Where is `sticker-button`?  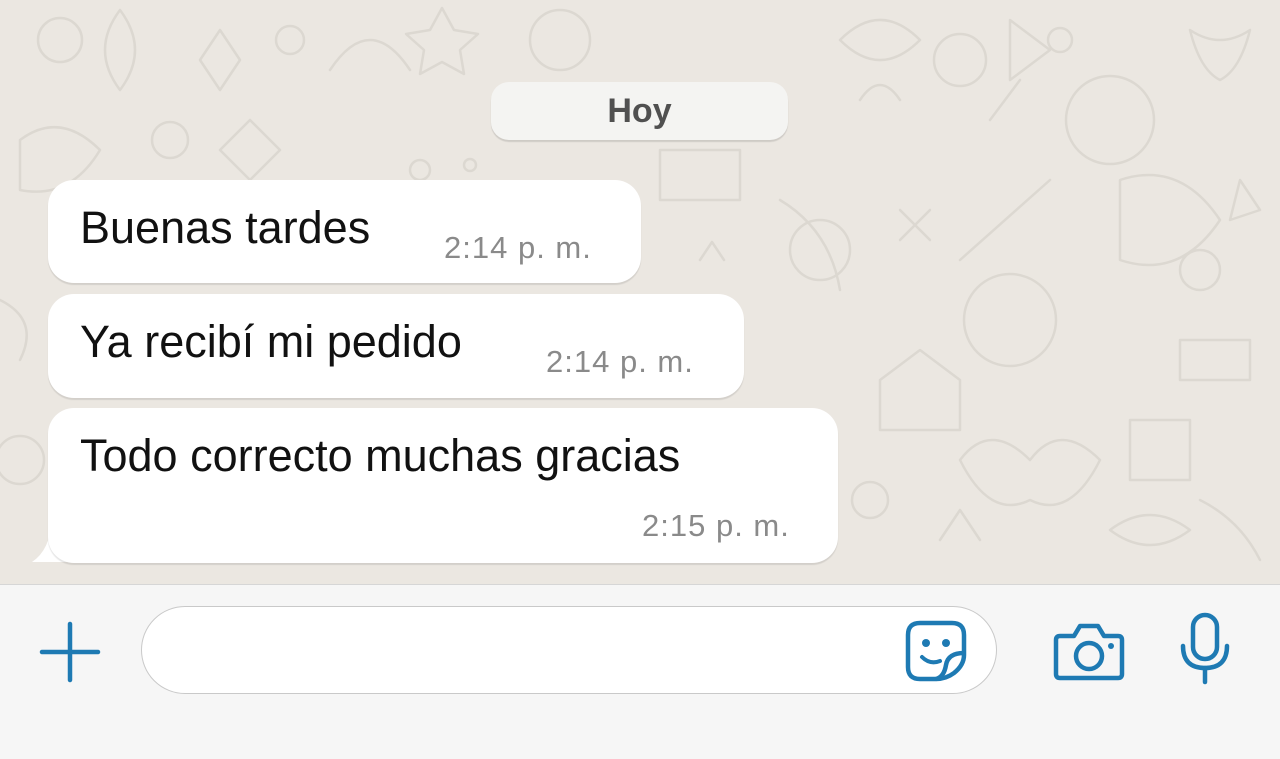
sticker-button is located at coordinates (936, 651).